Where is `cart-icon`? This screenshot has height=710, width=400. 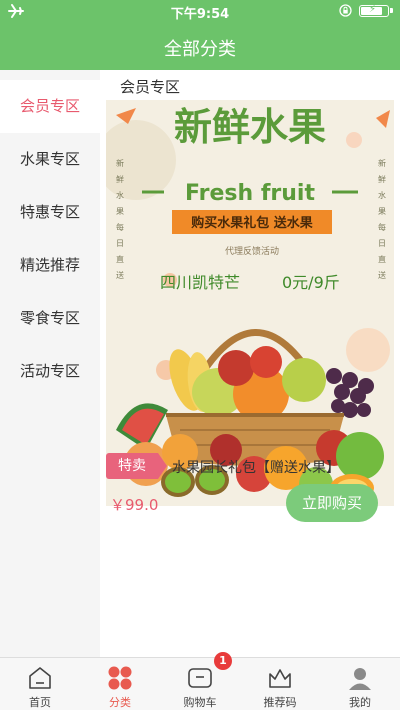 cart-icon is located at coordinates (200, 678).